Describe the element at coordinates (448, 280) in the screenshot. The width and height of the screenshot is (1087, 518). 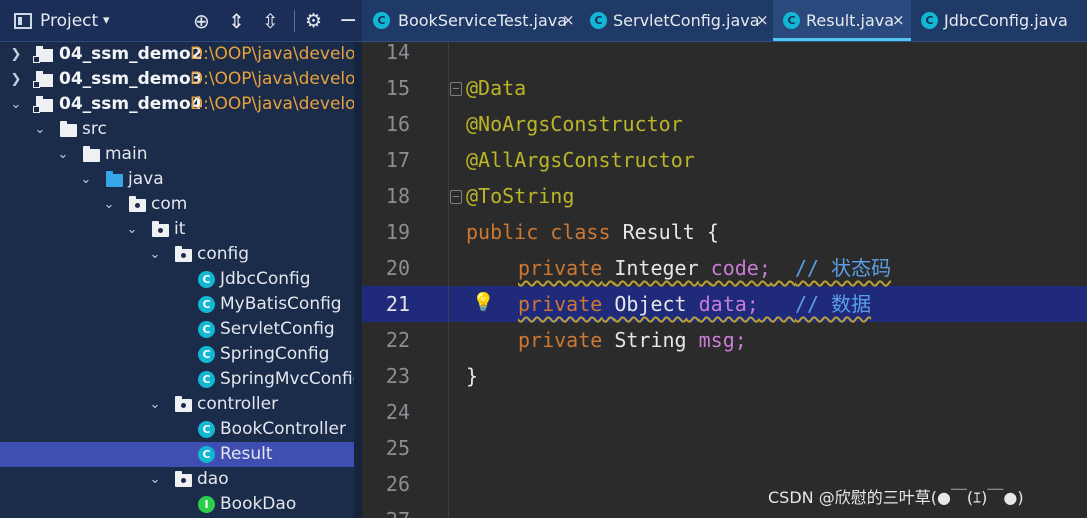
I see `gutter-divider` at that location.